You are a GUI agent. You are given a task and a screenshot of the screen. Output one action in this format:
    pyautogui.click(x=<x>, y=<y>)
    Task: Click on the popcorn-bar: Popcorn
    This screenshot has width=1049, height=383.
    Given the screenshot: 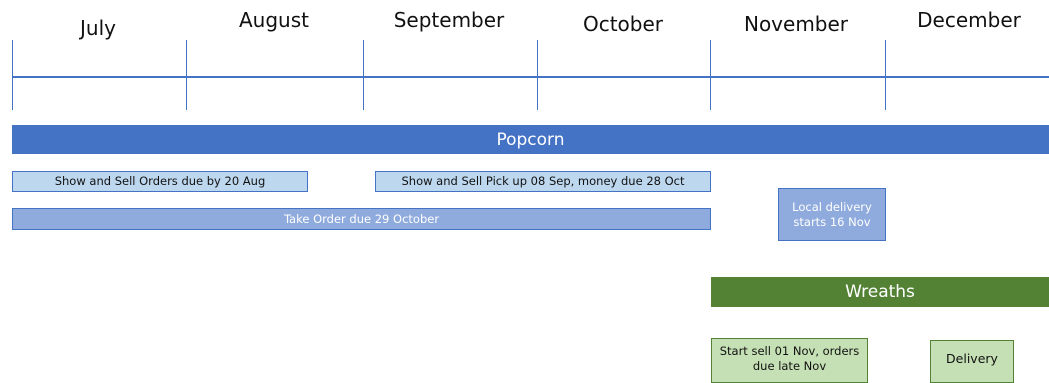 What is the action you would take?
    pyautogui.click(x=530, y=139)
    